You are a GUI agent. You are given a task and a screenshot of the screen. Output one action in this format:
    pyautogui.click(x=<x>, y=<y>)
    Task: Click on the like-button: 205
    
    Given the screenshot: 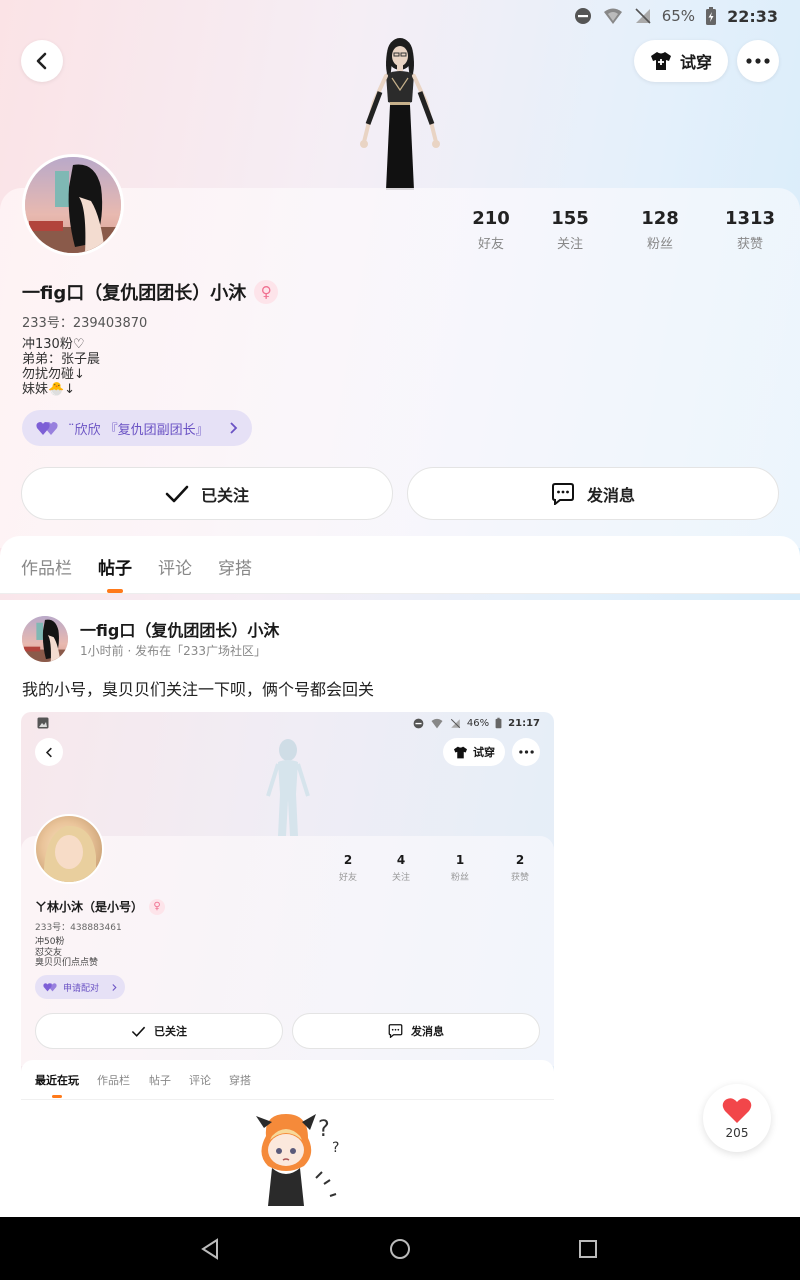 What is the action you would take?
    pyautogui.click(x=737, y=1118)
    